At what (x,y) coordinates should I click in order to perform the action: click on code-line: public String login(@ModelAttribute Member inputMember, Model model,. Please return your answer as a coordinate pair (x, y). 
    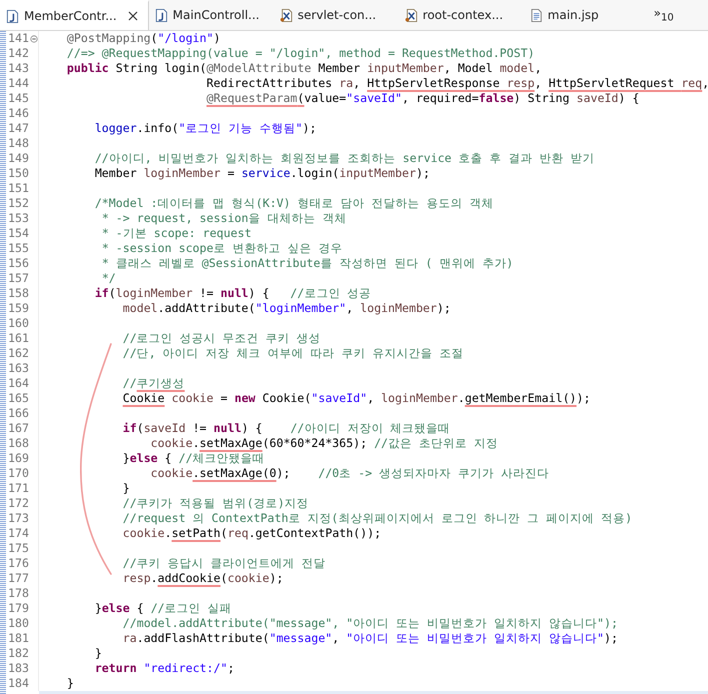
    Looking at the image, I should click on (304, 68).